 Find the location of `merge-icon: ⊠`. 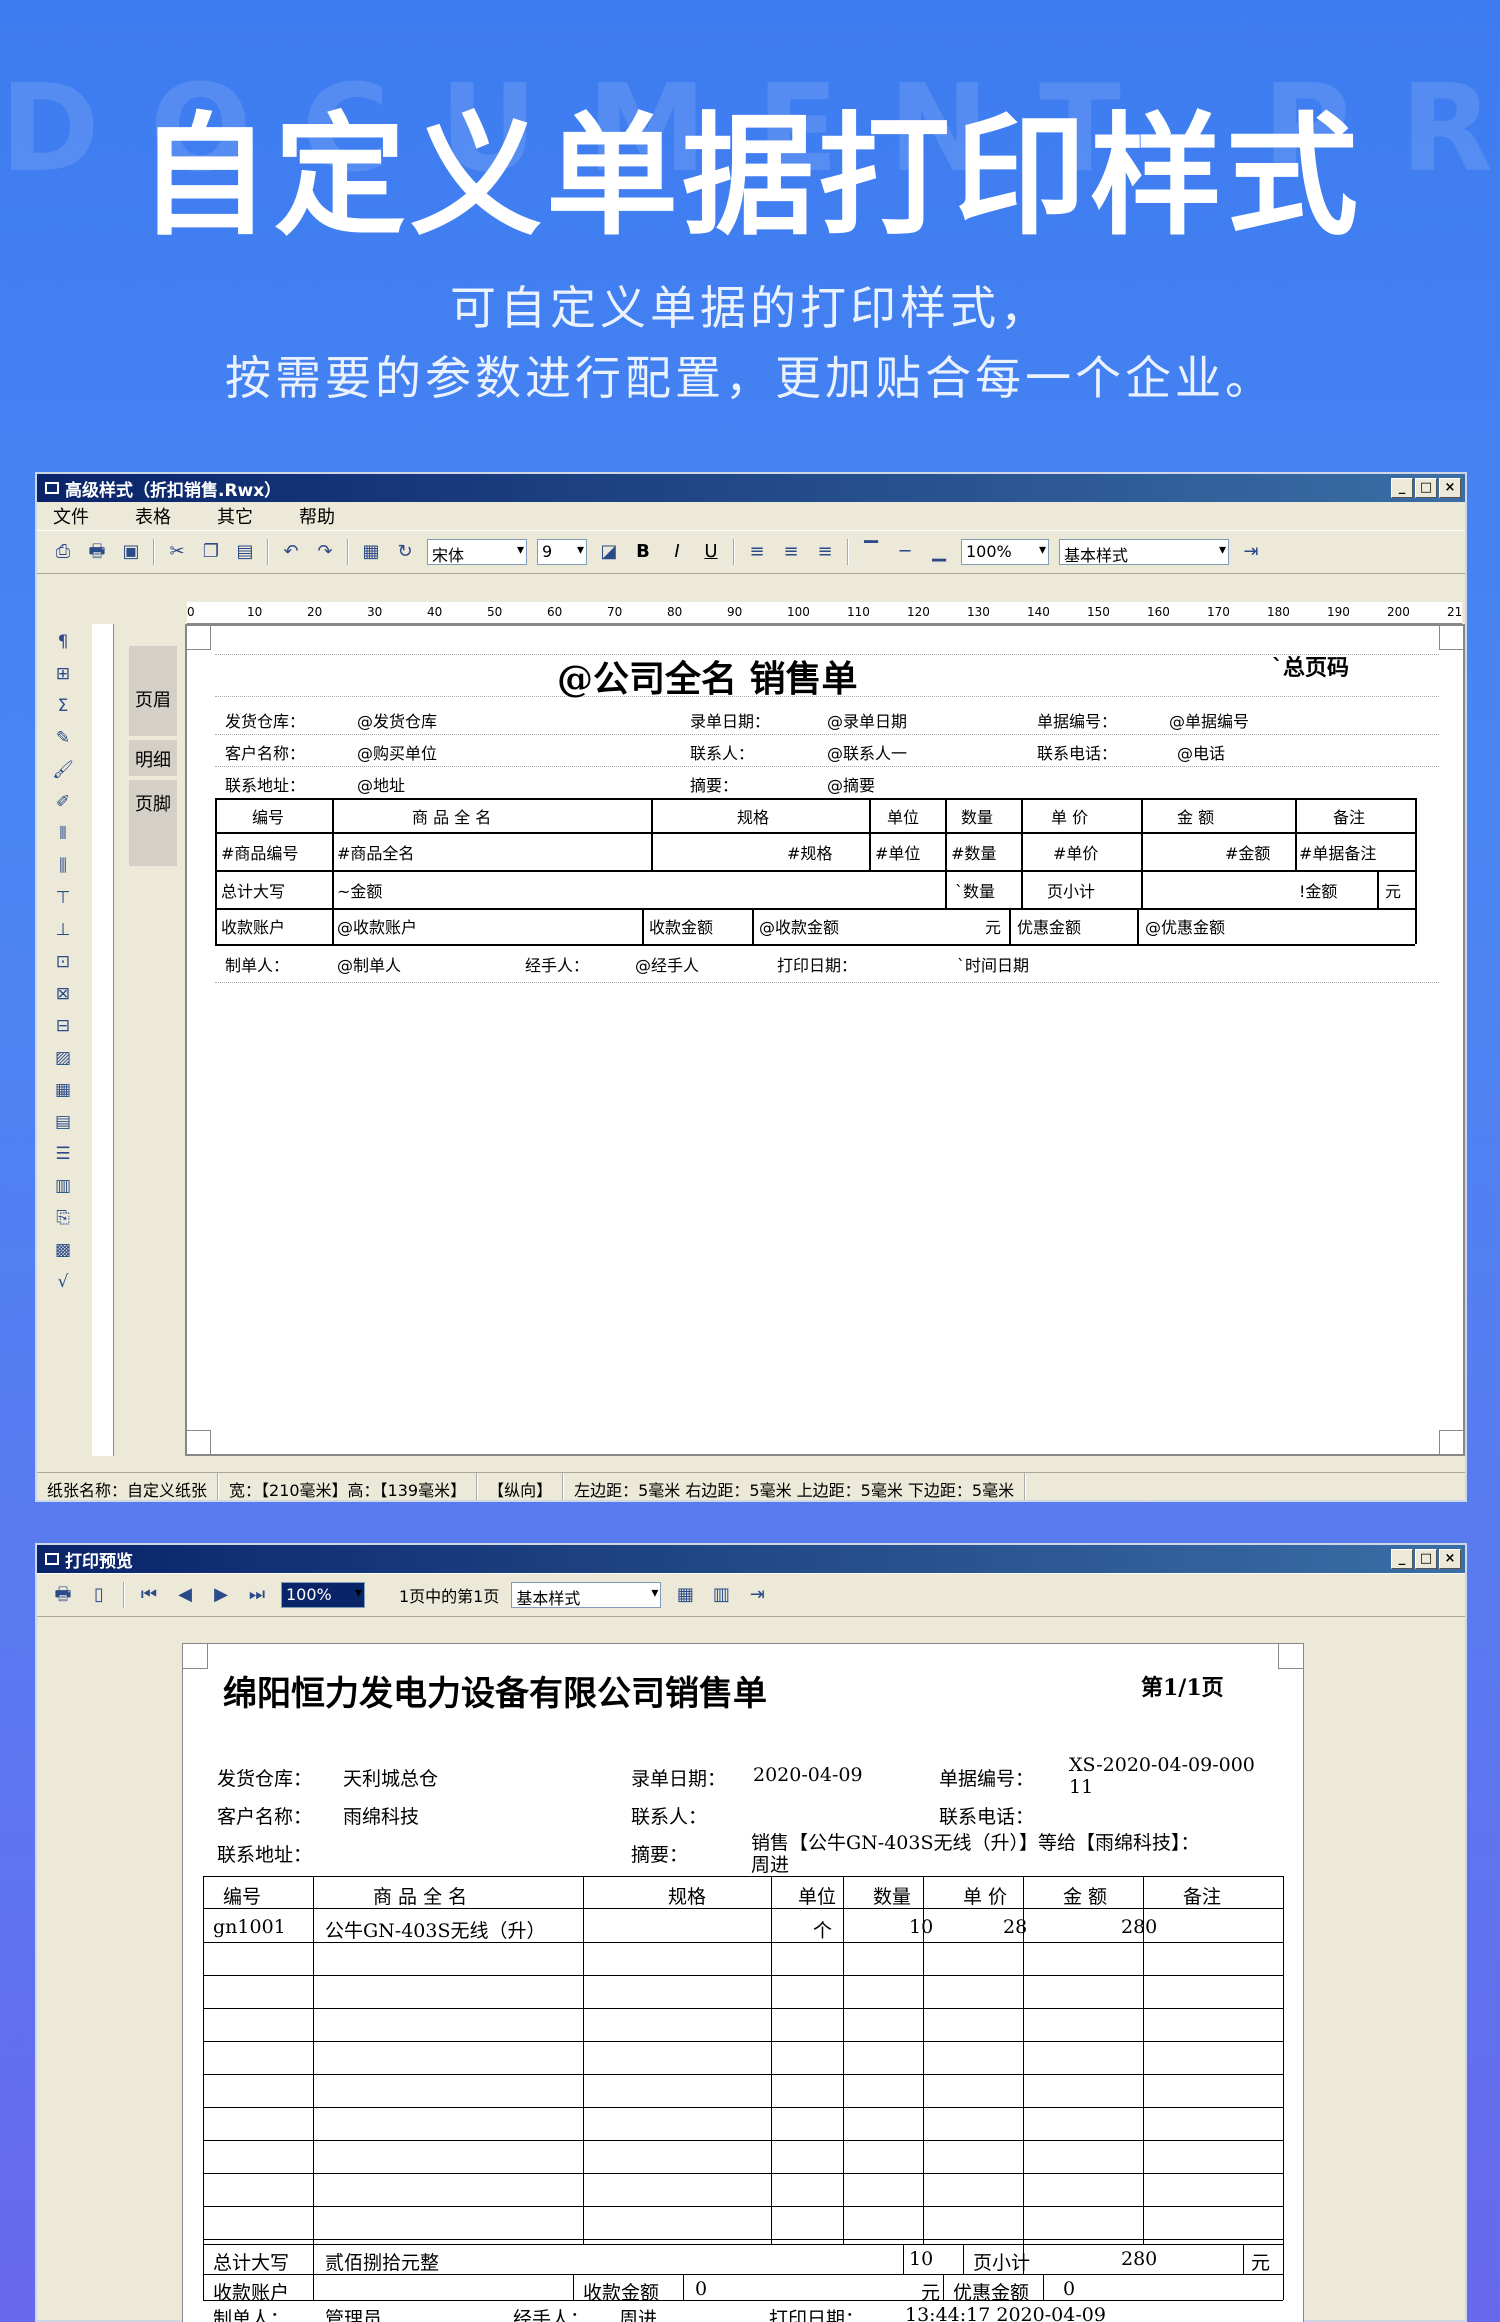

merge-icon: ⊠ is located at coordinates (63, 994).